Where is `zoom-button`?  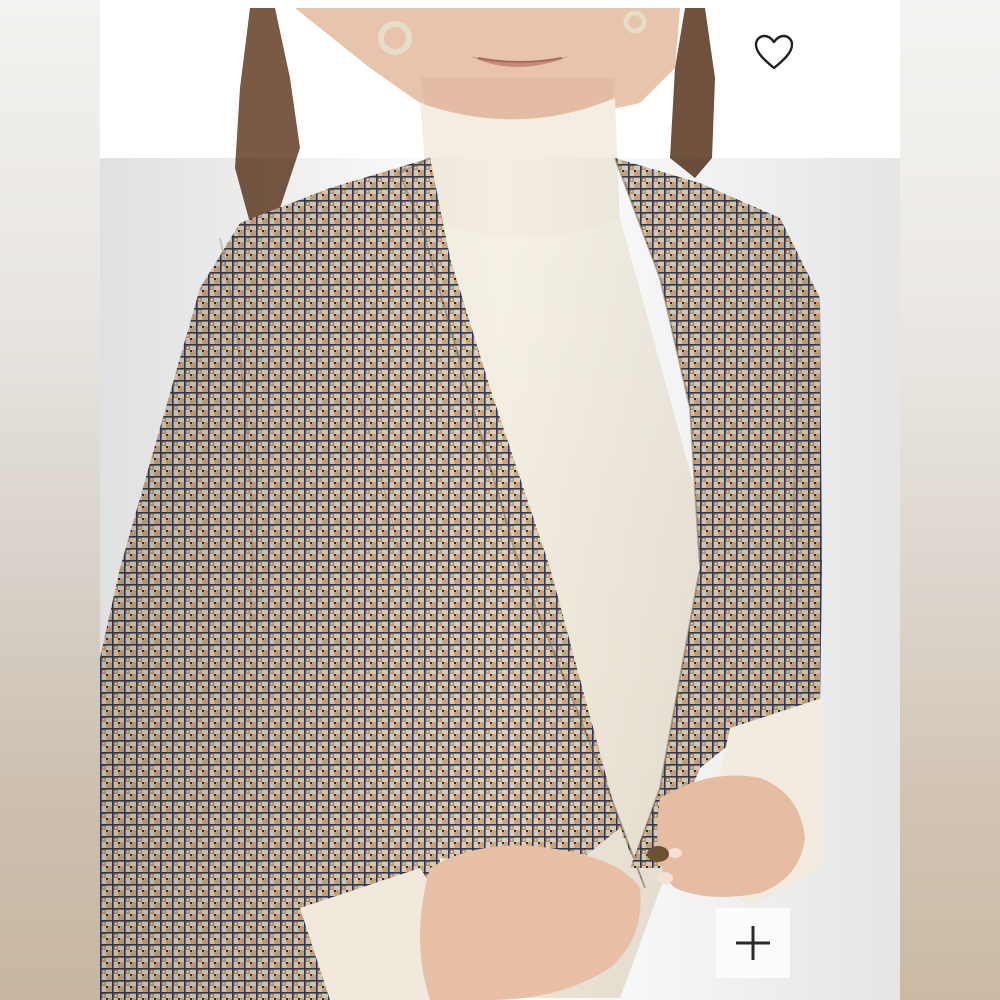 zoom-button is located at coordinates (753, 943).